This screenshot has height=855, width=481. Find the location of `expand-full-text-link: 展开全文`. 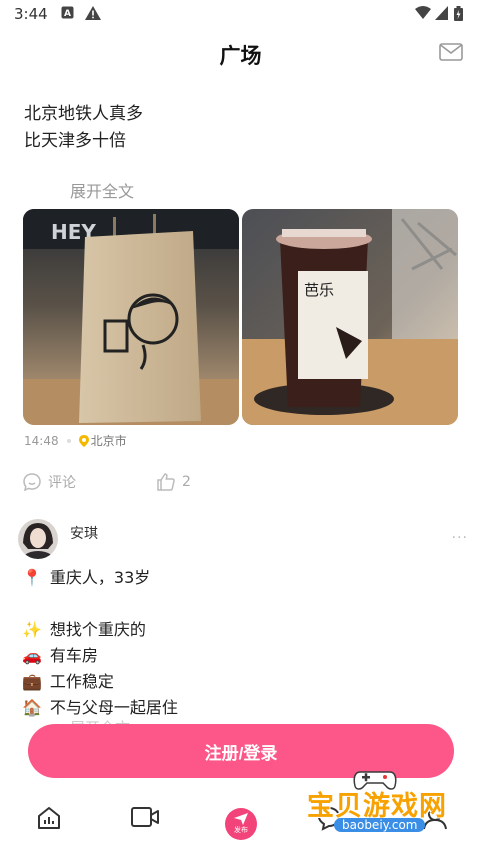

expand-full-text-link: 展开全文 is located at coordinates (102, 190).